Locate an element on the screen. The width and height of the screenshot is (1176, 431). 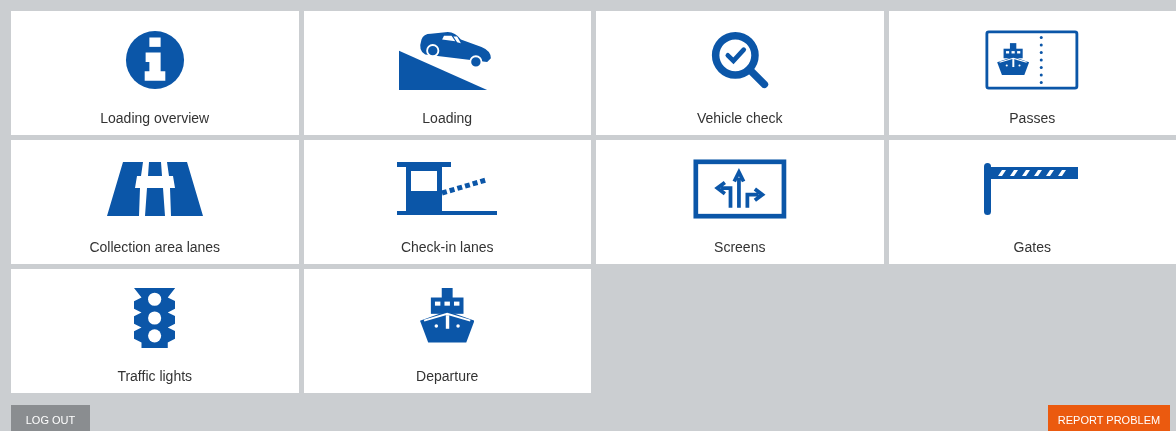
menu-tile: Departure is located at coordinates (447, 331).